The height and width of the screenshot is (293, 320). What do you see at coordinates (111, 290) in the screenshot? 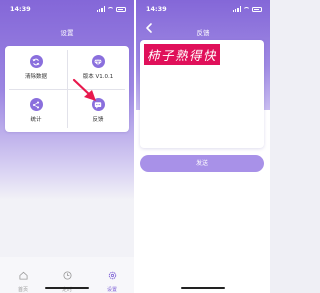
I see `tab-settings-label: 设置` at bounding box center [111, 290].